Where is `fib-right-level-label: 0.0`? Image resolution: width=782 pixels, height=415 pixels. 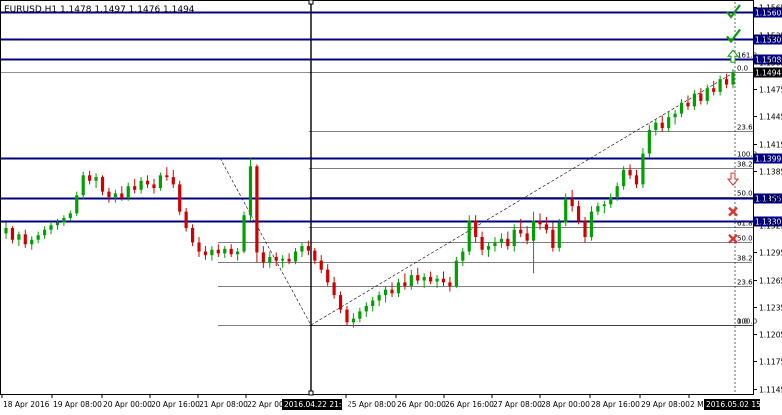 fib-right-level-label: 0.0 is located at coordinates (742, 69).